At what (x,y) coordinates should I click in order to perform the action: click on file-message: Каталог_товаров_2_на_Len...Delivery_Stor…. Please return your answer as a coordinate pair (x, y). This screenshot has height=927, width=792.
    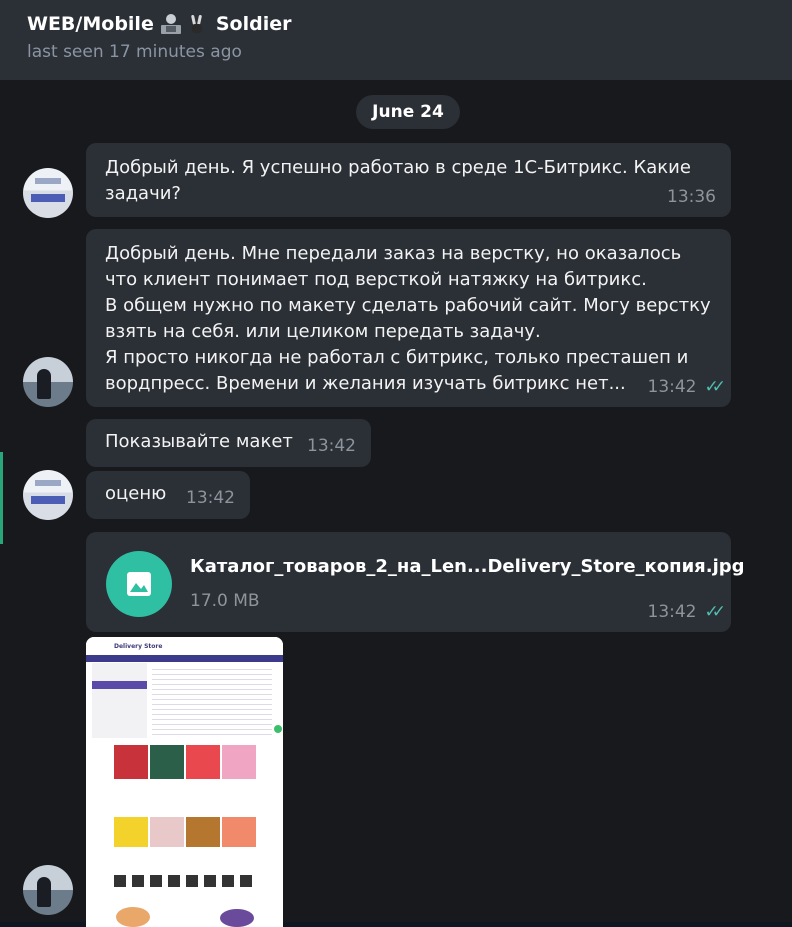
    Looking at the image, I should click on (415, 582).